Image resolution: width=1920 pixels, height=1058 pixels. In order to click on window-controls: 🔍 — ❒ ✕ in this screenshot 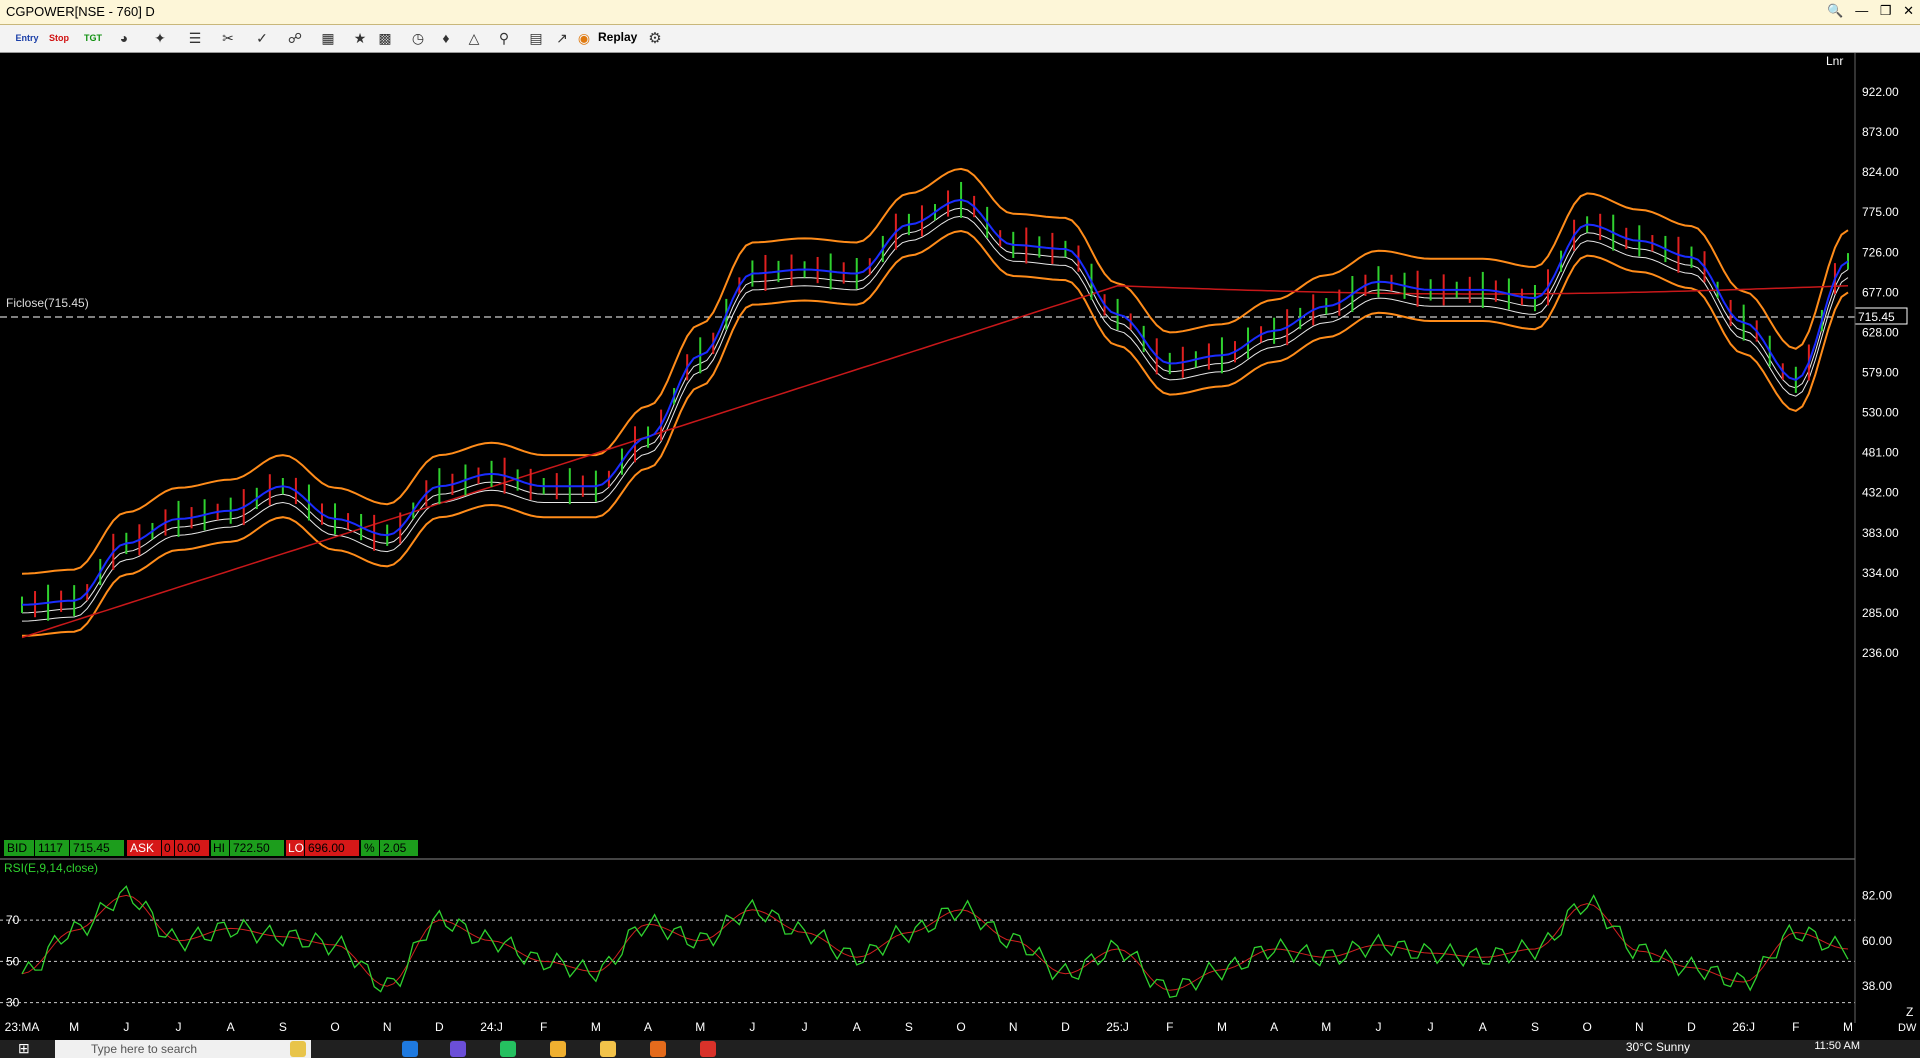, I will do `click(1866, 11)`.